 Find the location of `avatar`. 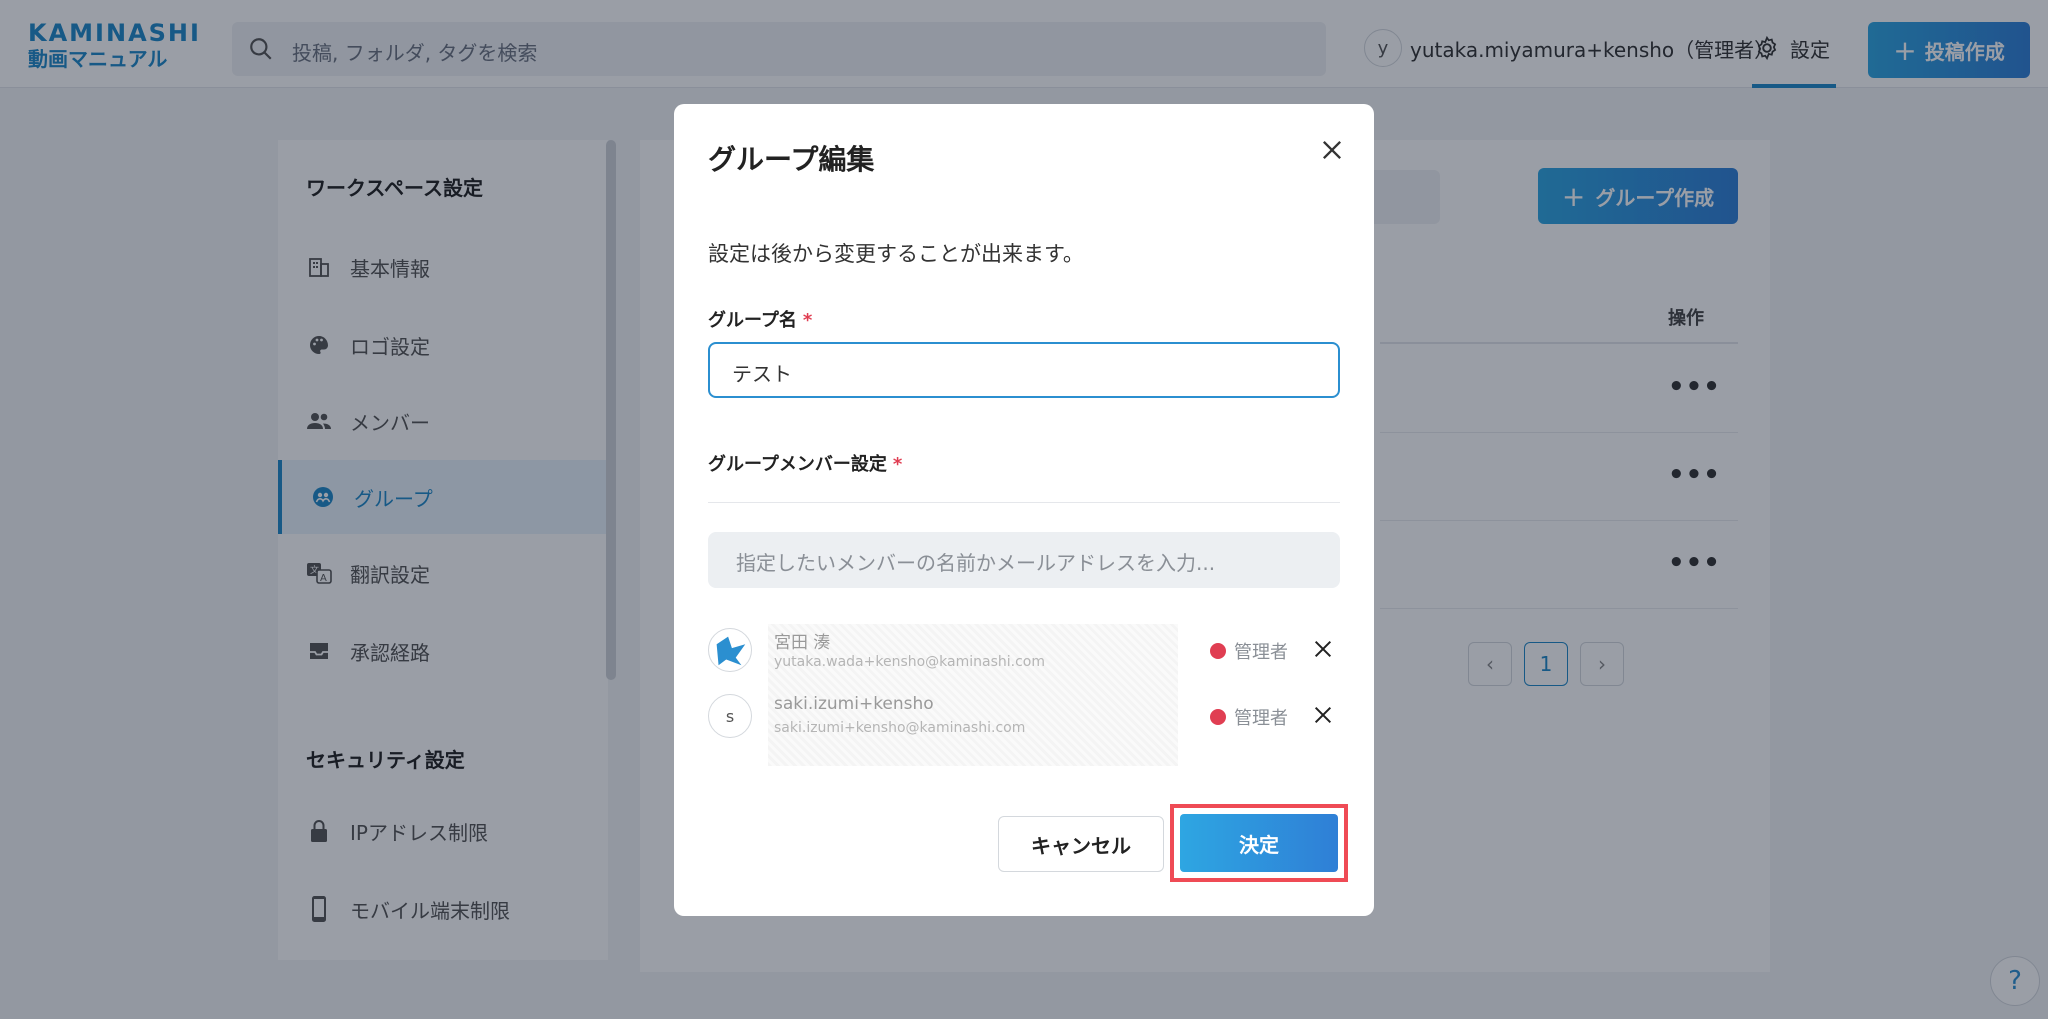

avatar is located at coordinates (730, 650).